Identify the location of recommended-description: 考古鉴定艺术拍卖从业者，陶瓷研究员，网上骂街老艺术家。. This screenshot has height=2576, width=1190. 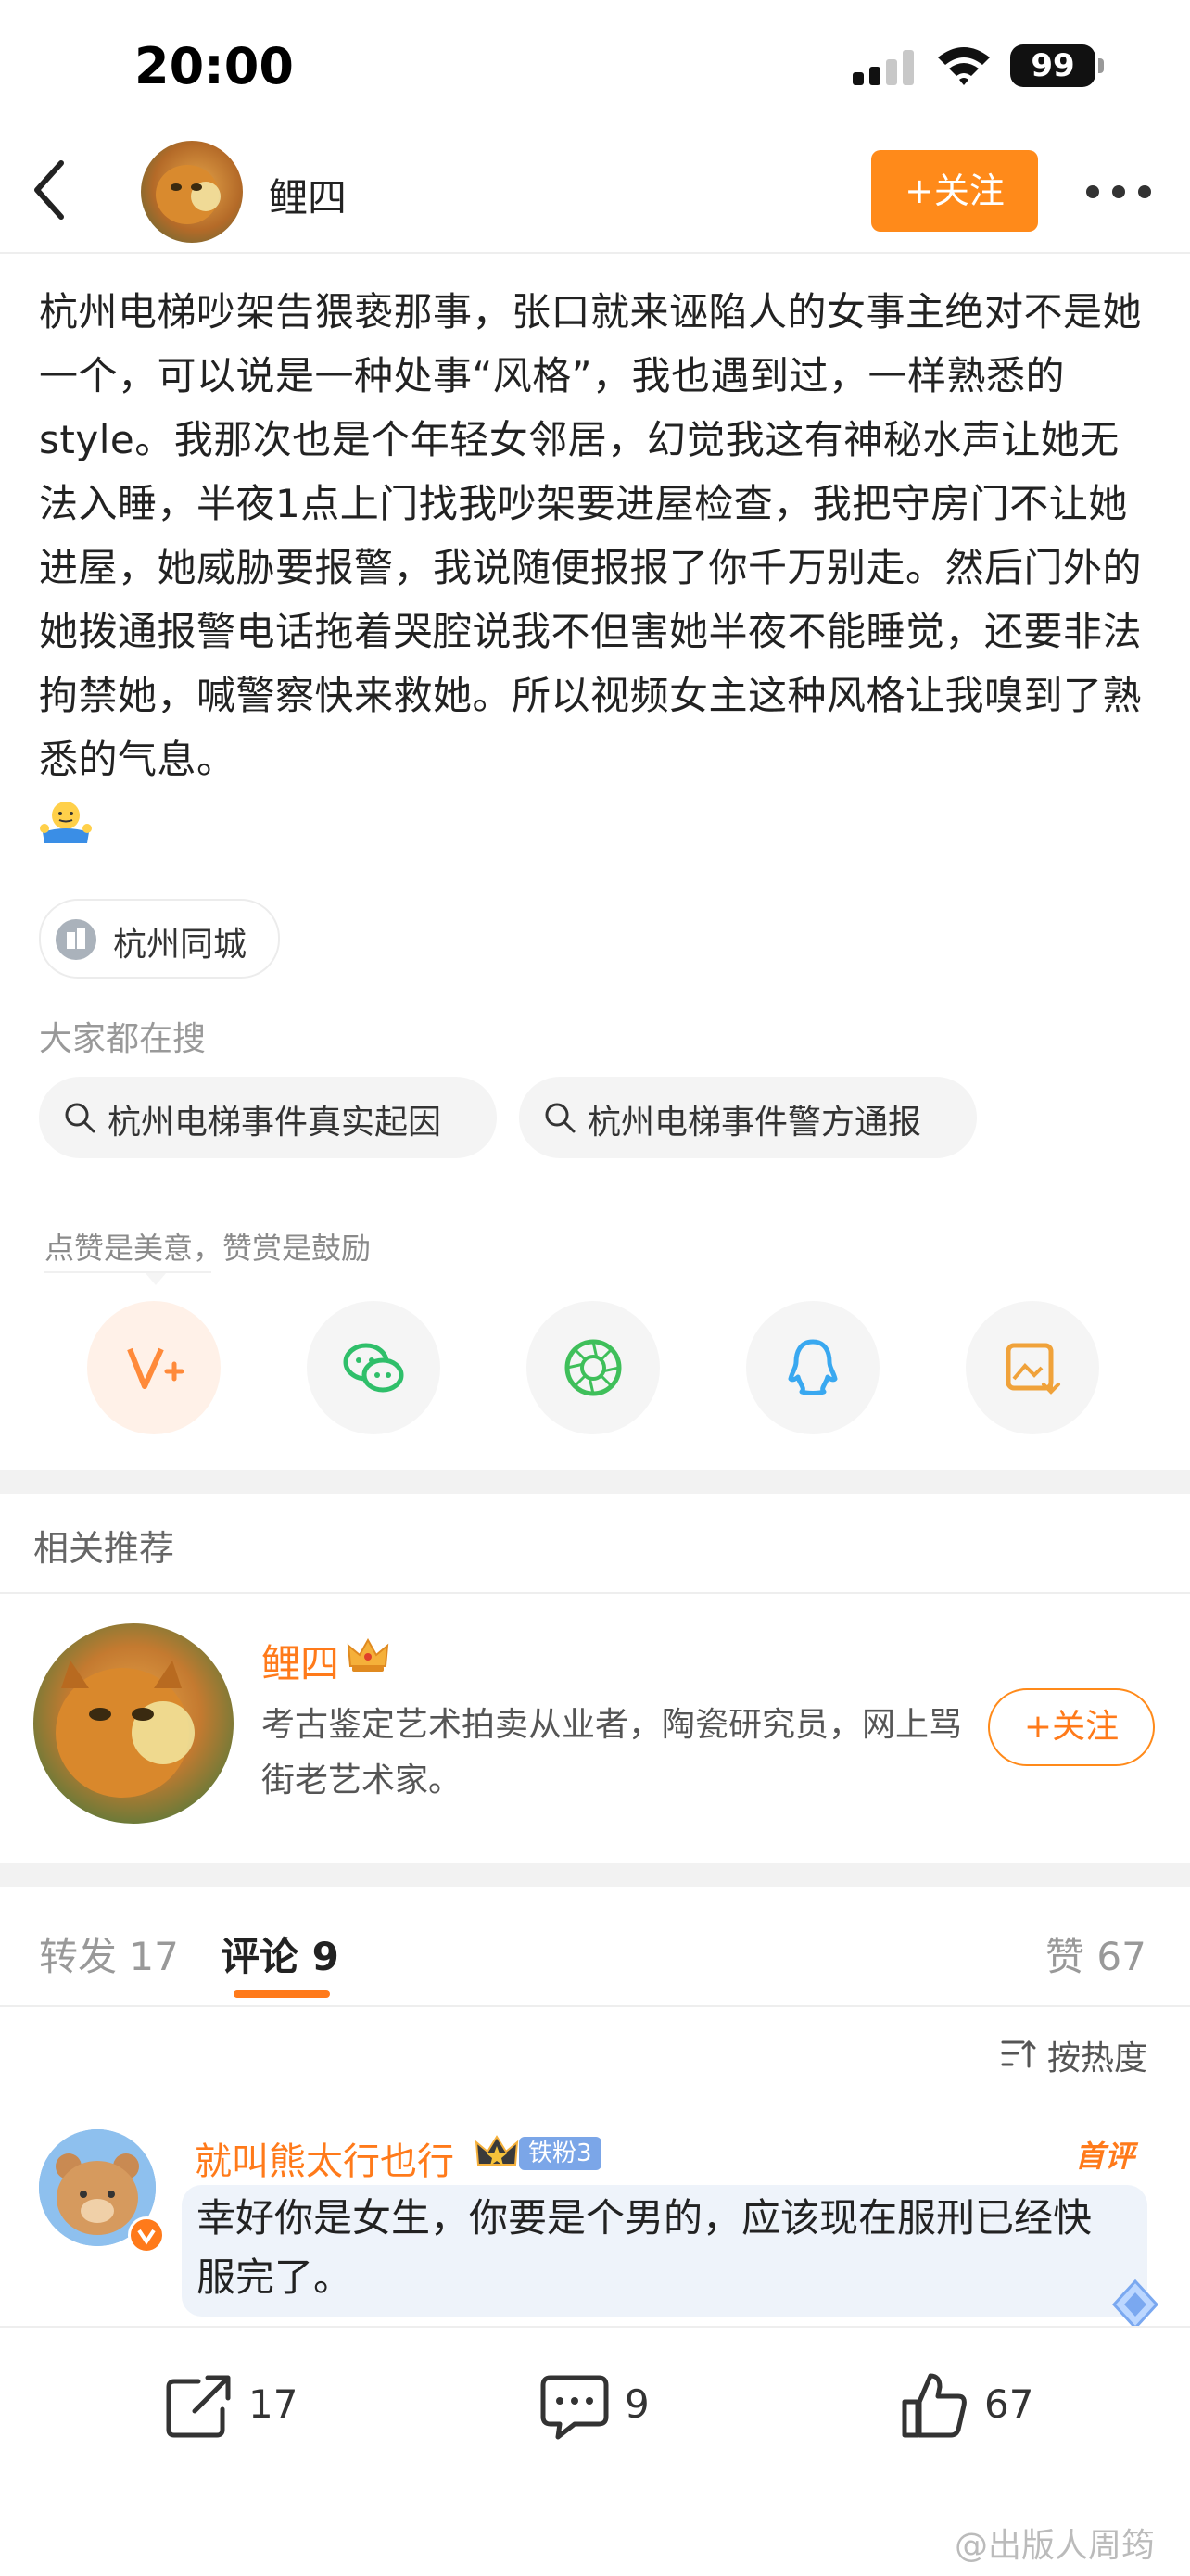
(612, 1752).